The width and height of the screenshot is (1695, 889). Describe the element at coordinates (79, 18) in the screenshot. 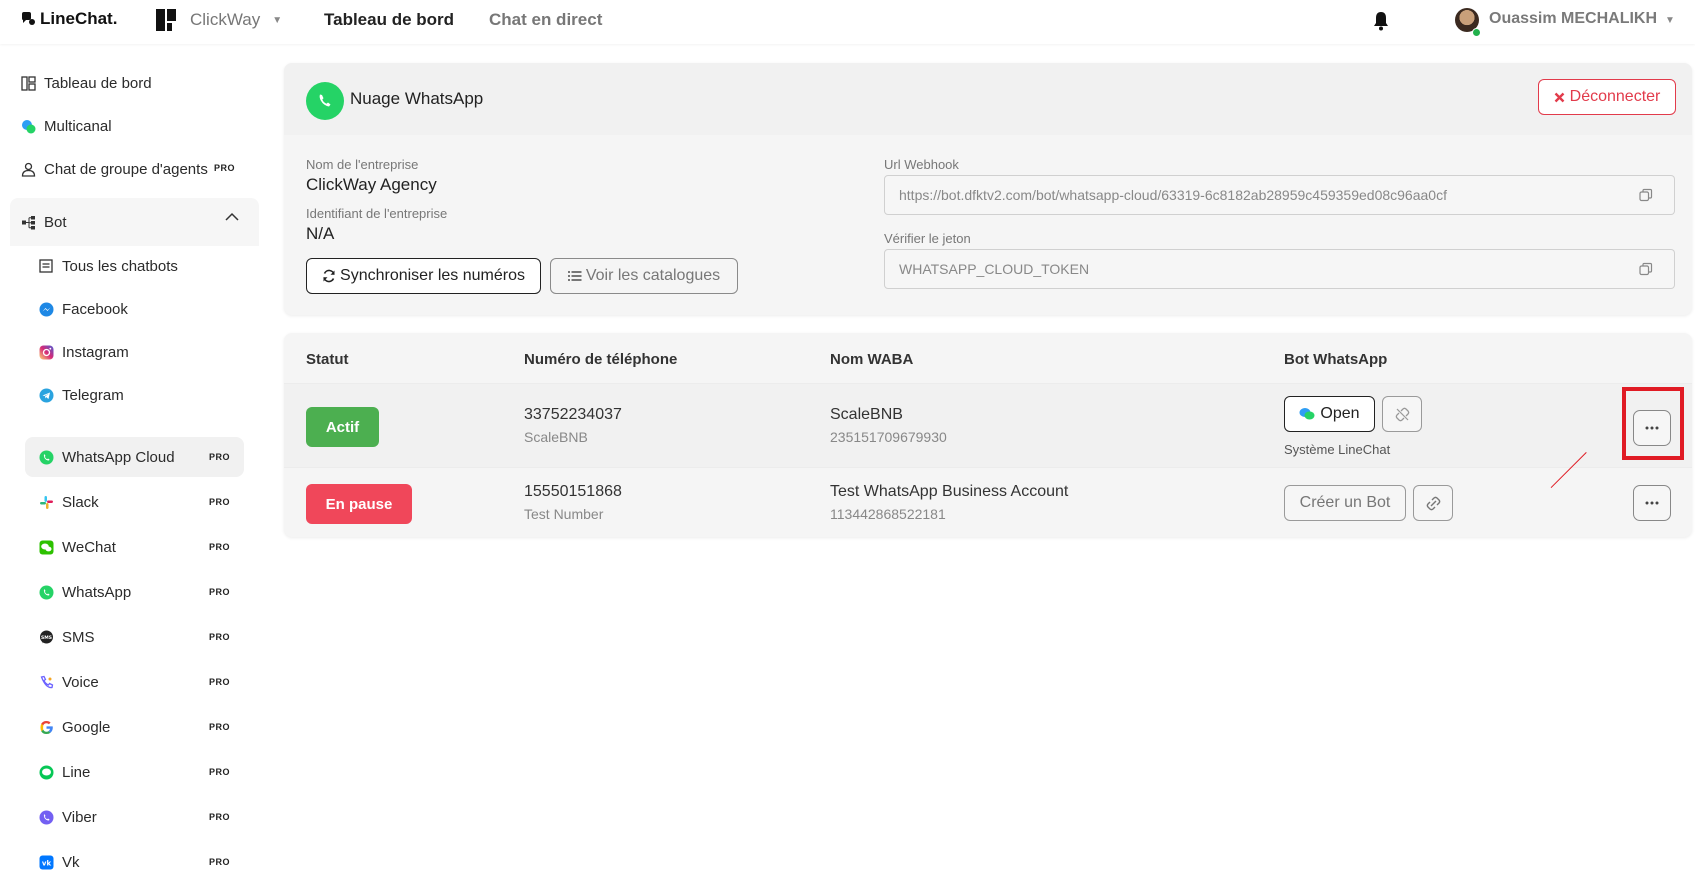

I see `brand-name: LineChat.` at that location.